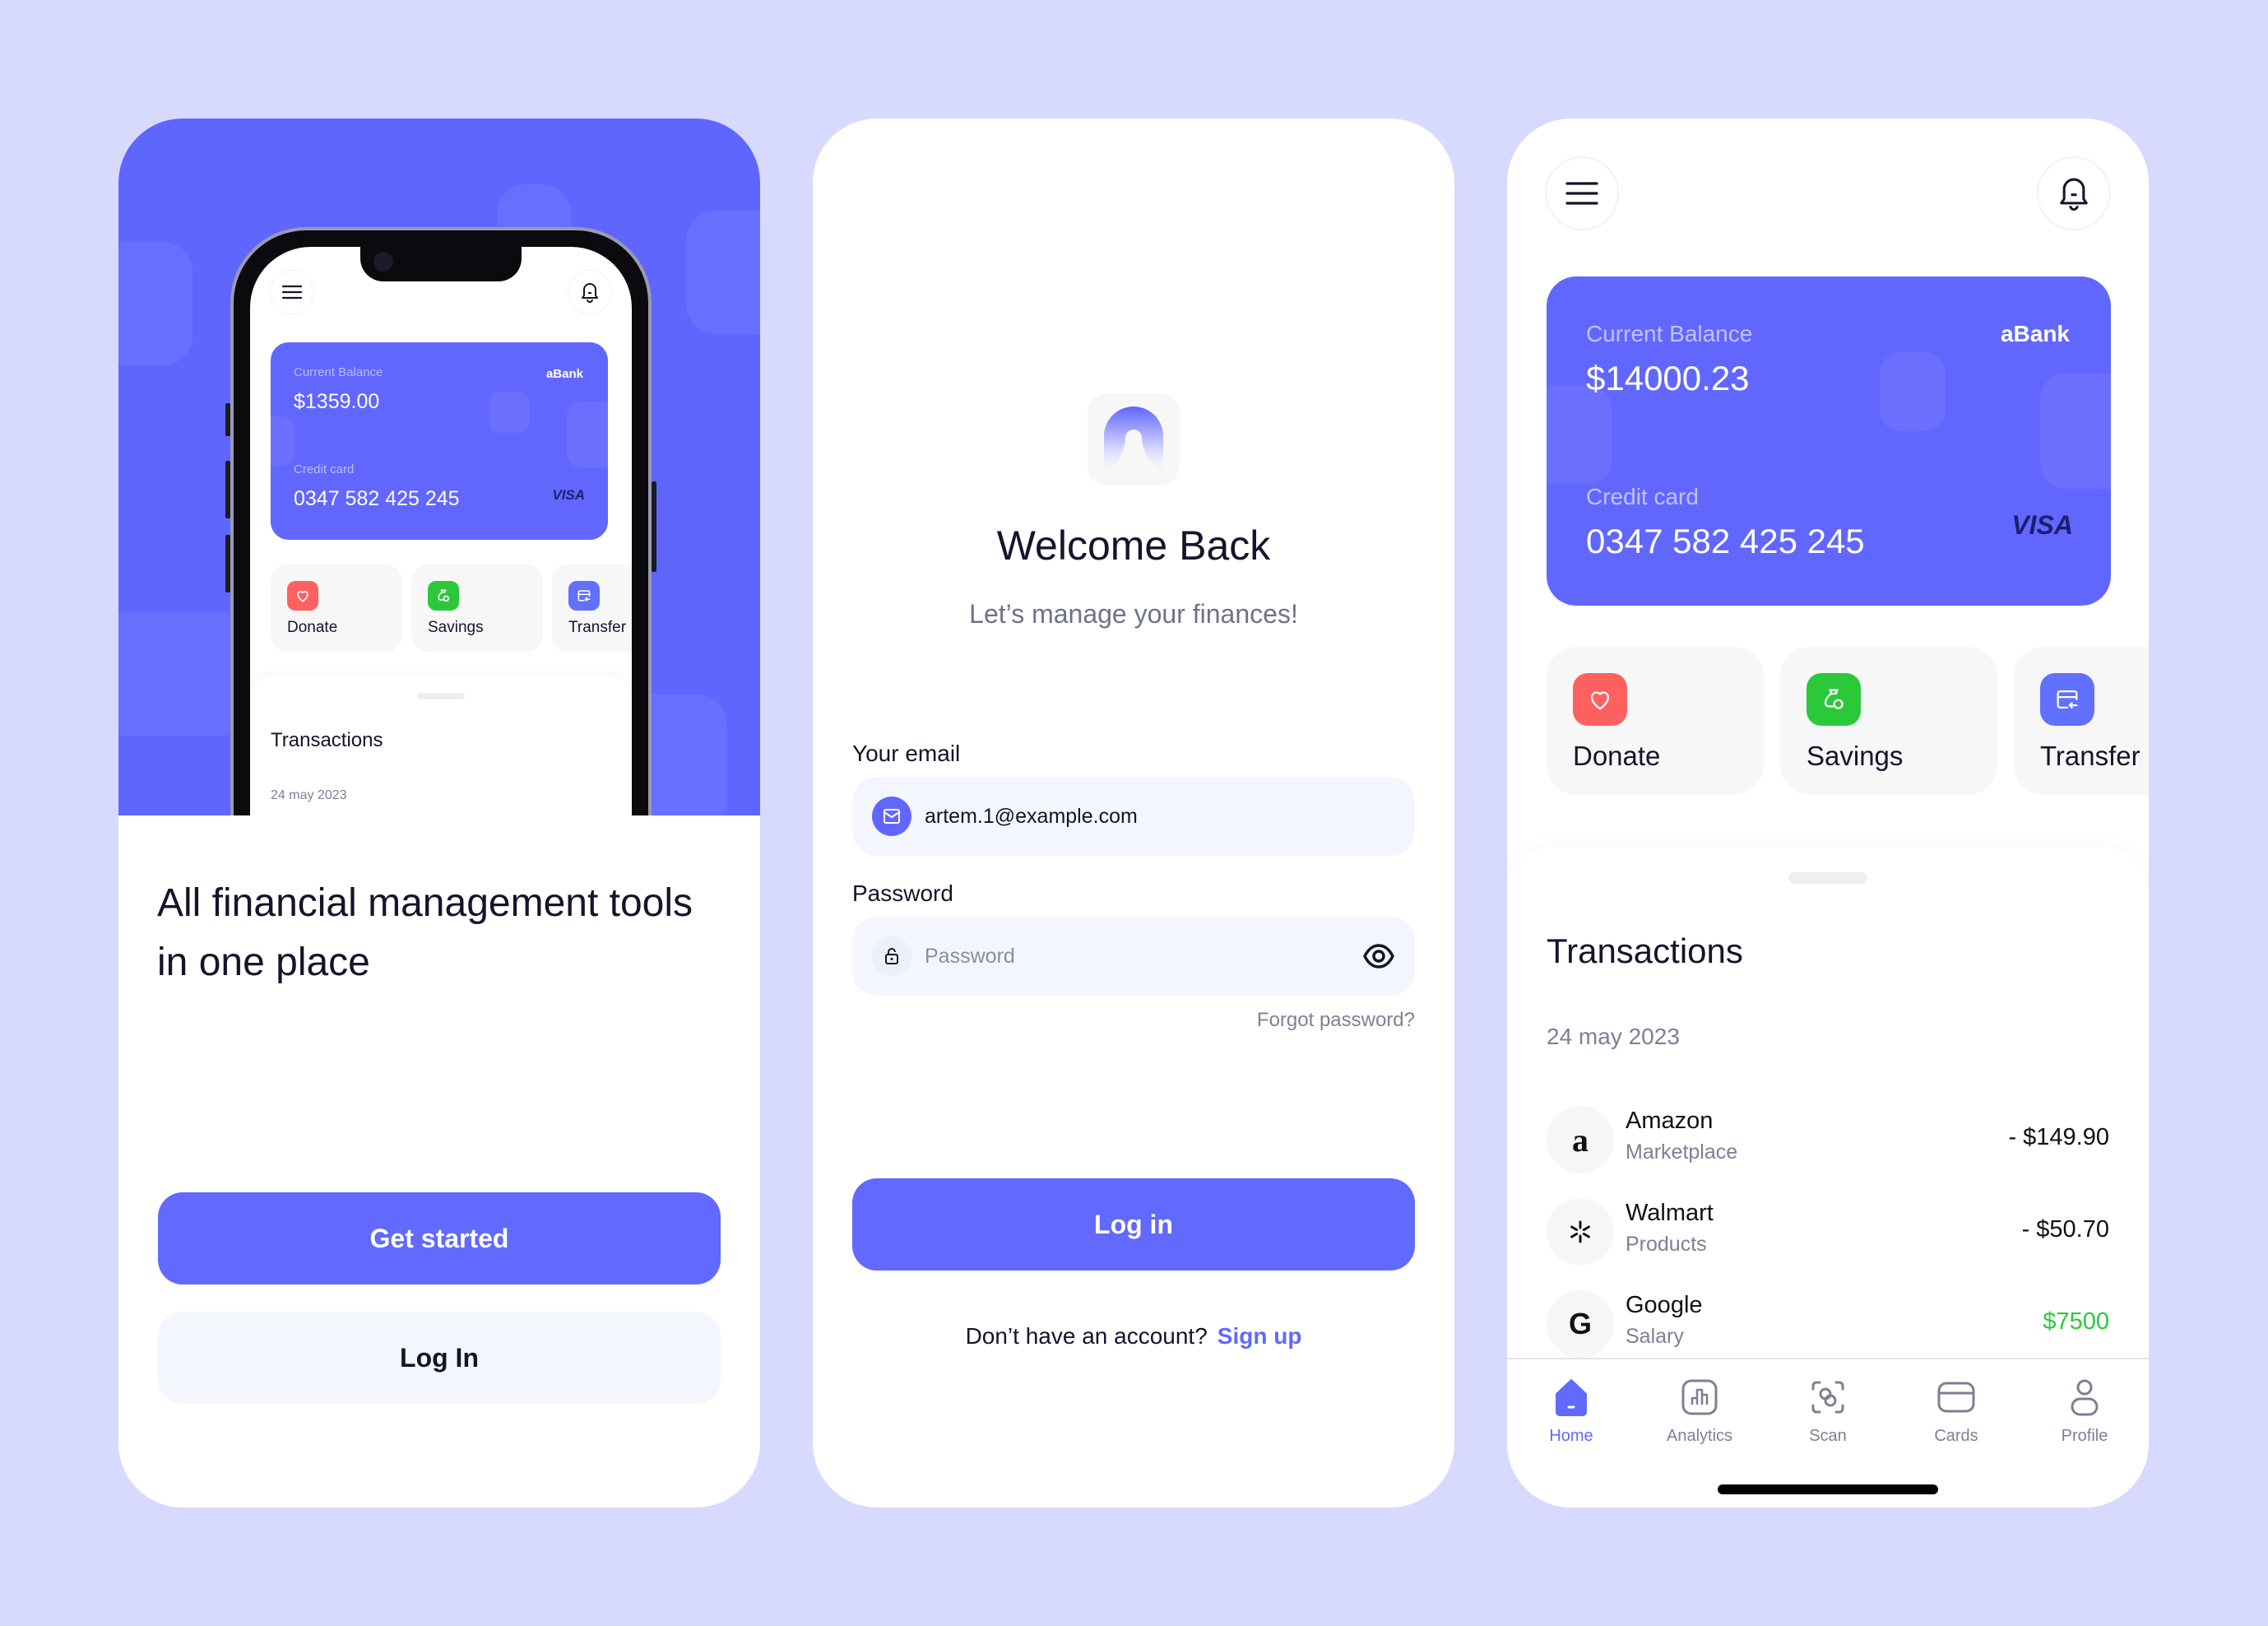 This screenshot has width=2268, height=1626. I want to click on logo-glyph: G, so click(1580, 1323).